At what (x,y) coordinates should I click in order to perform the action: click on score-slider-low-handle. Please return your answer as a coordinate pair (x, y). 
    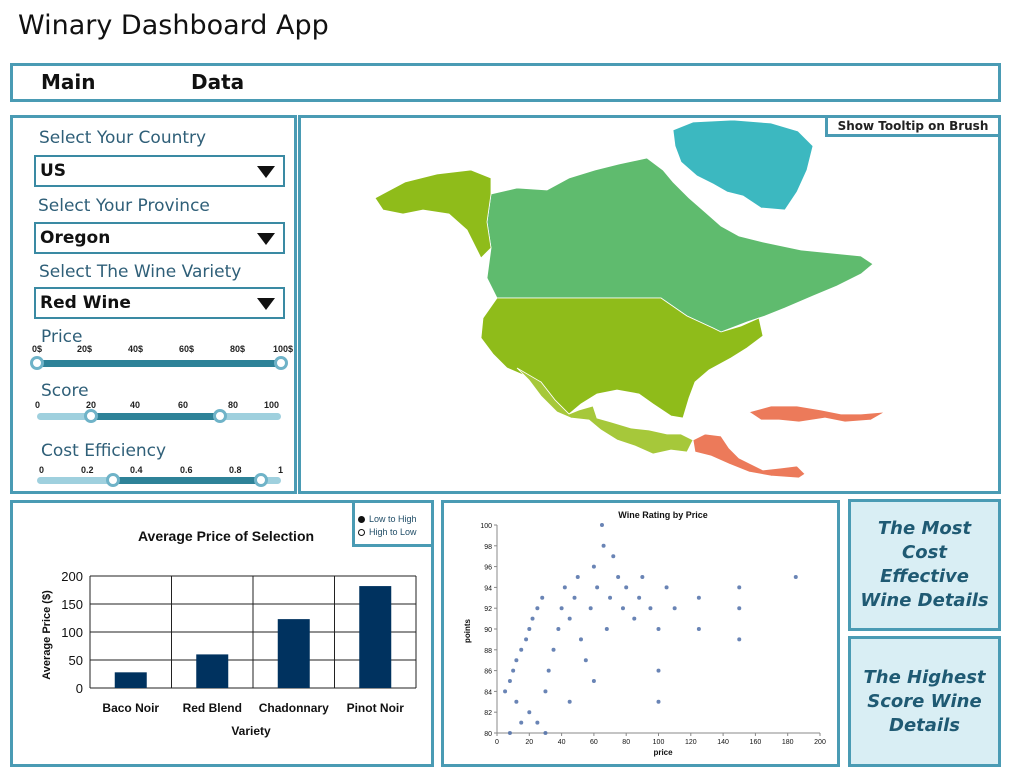
    Looking at the image, I should click on (90, 416).